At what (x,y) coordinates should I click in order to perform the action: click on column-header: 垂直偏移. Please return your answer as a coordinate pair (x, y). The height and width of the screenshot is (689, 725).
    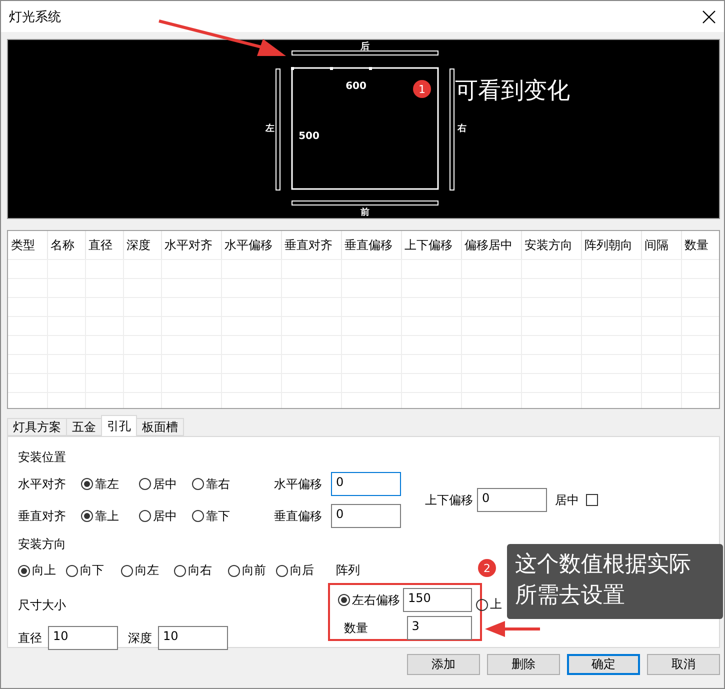
    Looking at the image, I should click on (371, 245).